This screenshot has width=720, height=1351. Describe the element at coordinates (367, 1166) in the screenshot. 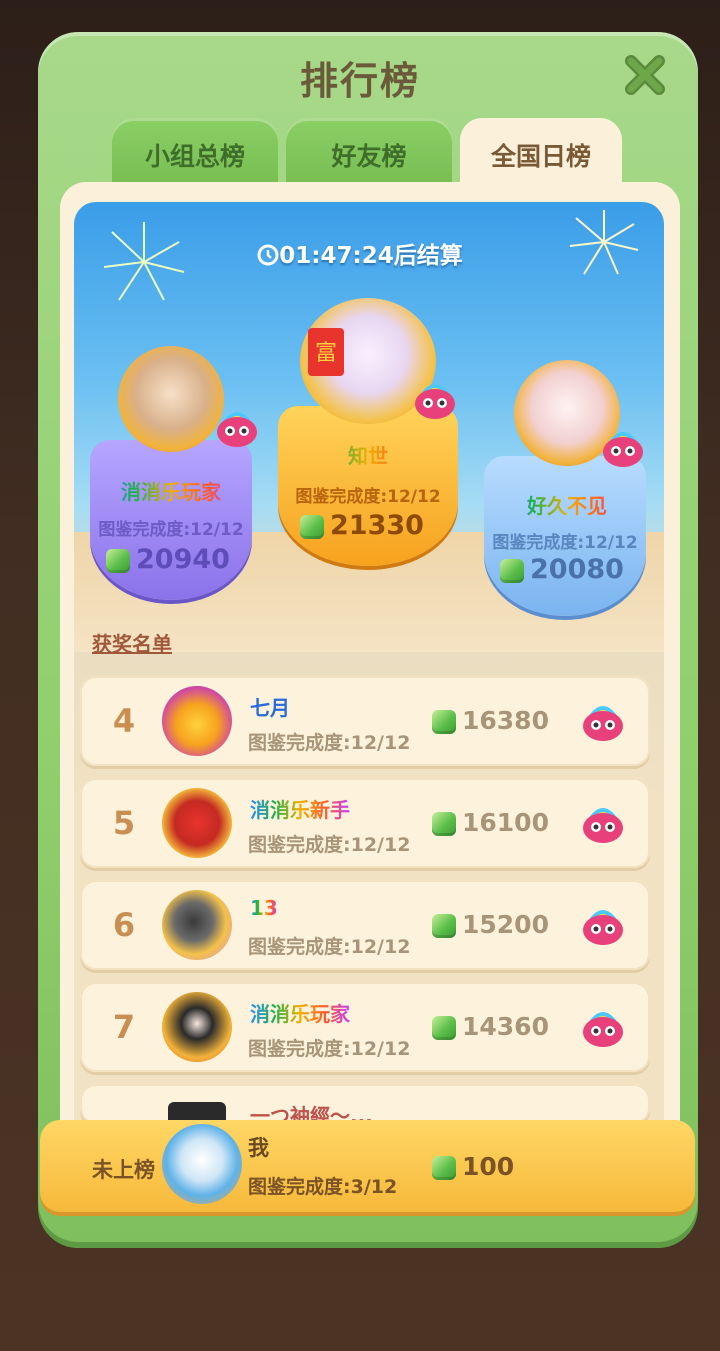

I see `my-rank-bar: 未上榜 我 图鉴完成度:3/12 100` at that location.